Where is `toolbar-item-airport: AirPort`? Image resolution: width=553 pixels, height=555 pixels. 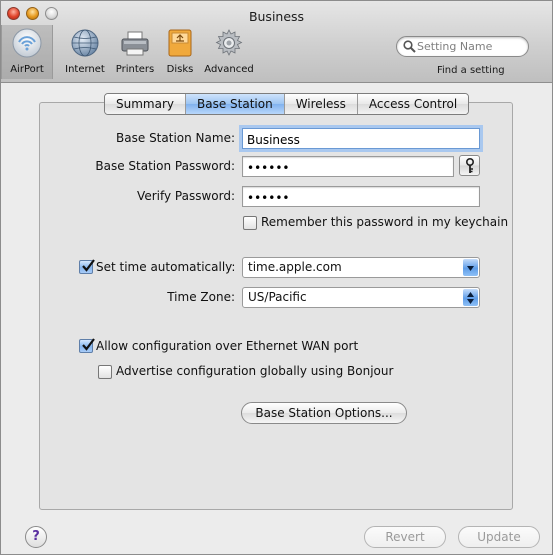
toolbar-item-airport: AirPort is located at coordinates (27, 52).